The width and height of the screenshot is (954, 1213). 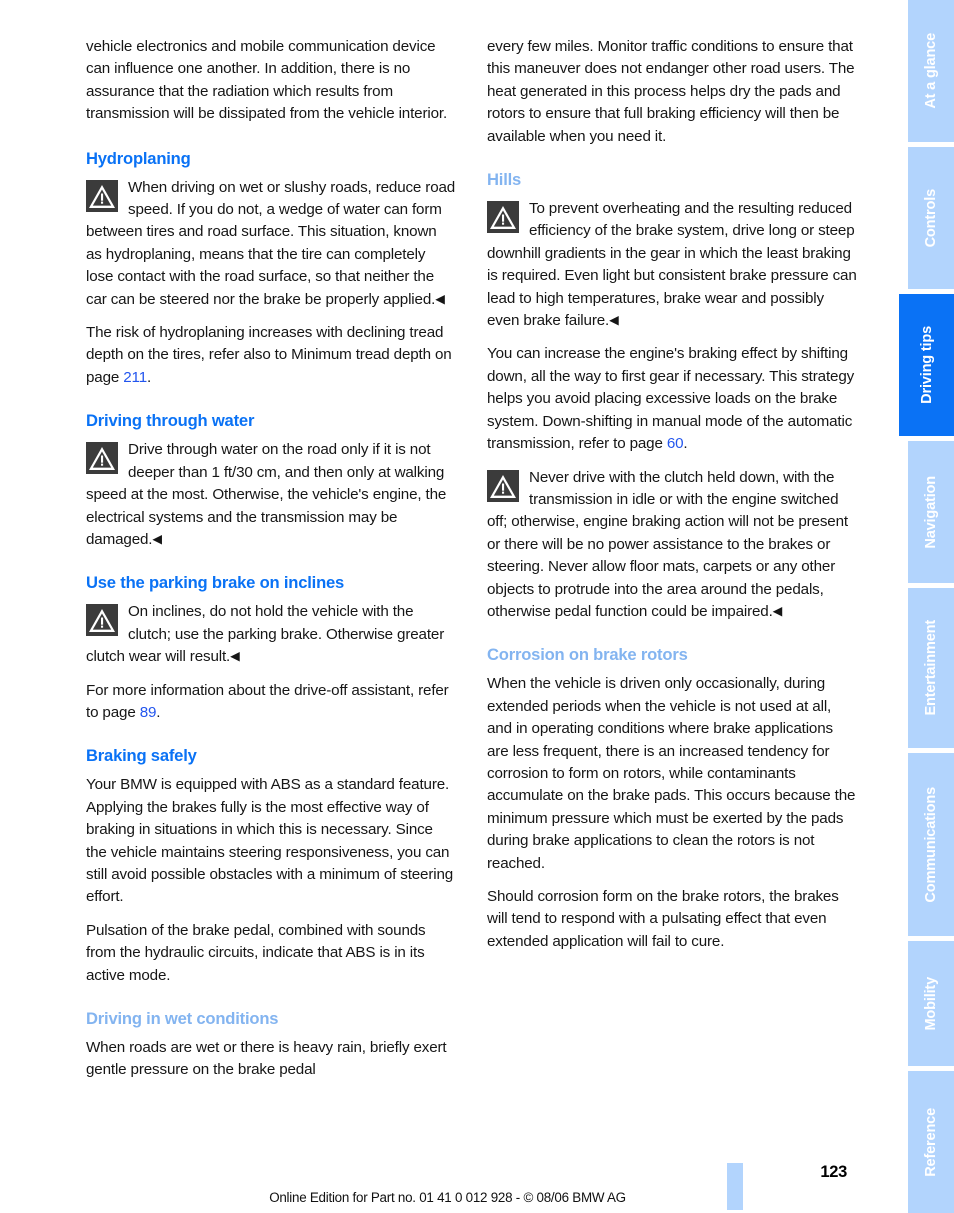 I want to click on heading-driving-wet-conditions: Driving in wet conditions, so click(x=182, y=1018).